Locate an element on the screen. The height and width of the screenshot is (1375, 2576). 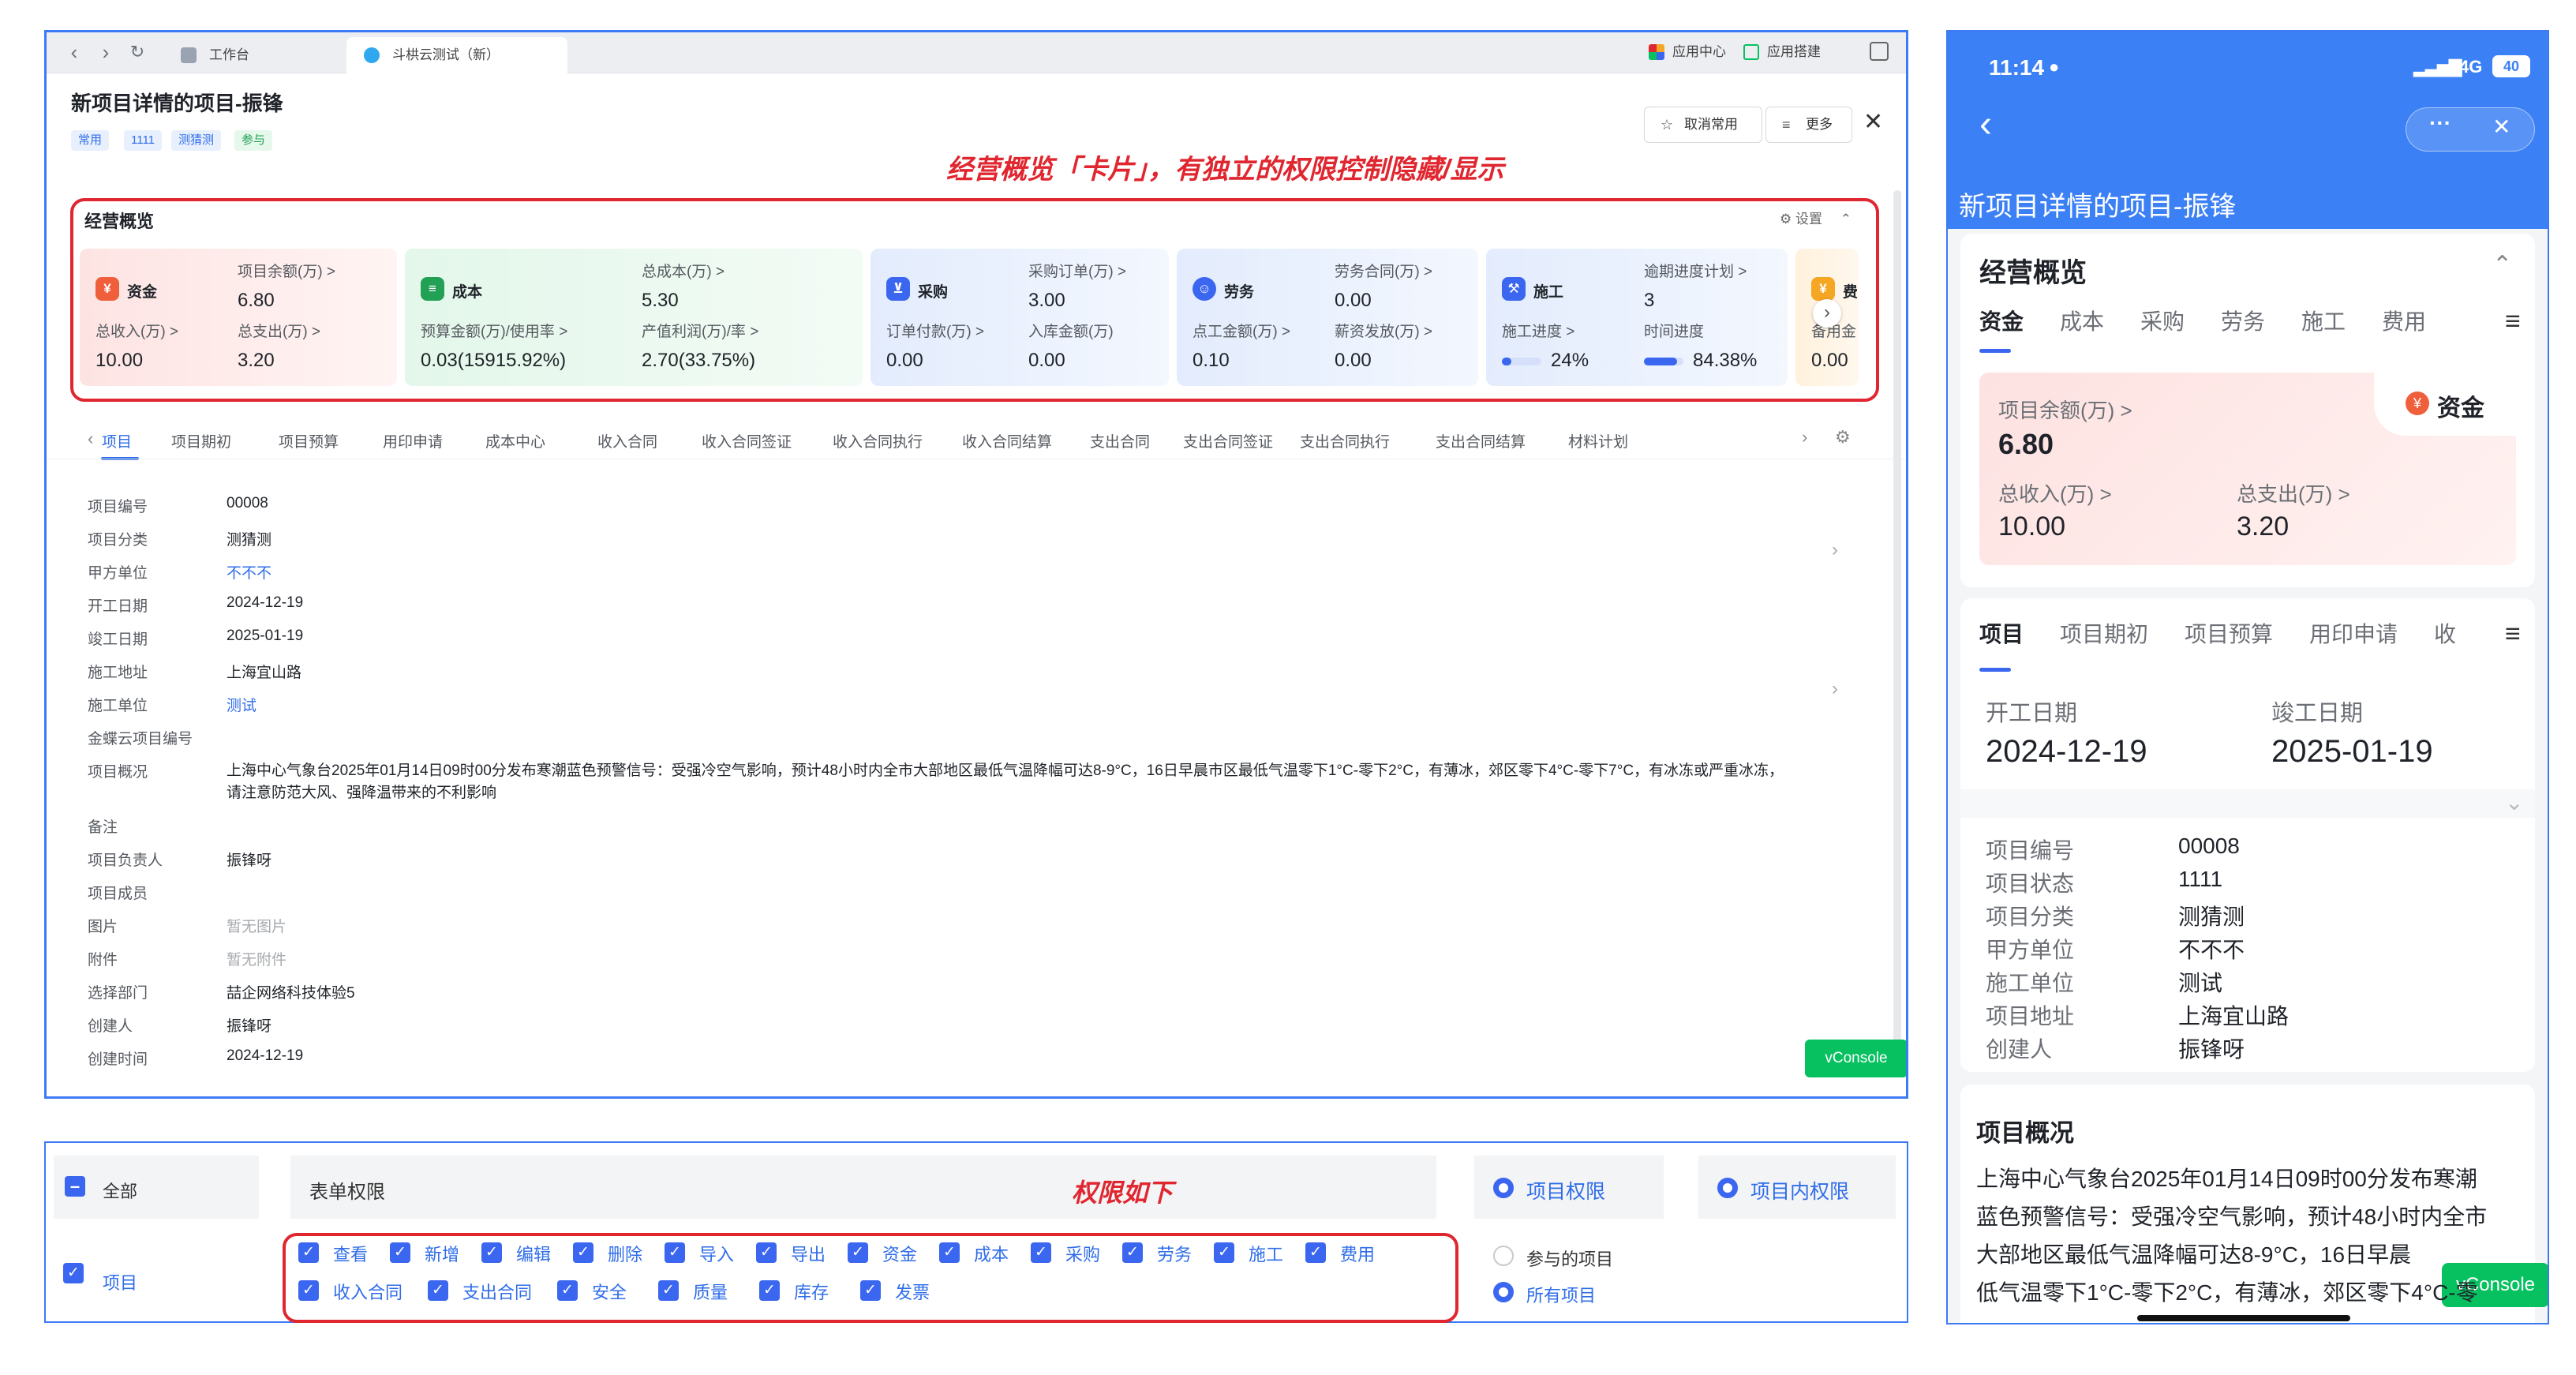
tab-12: 支出合同结算 is located at coordinates (1481, 440).